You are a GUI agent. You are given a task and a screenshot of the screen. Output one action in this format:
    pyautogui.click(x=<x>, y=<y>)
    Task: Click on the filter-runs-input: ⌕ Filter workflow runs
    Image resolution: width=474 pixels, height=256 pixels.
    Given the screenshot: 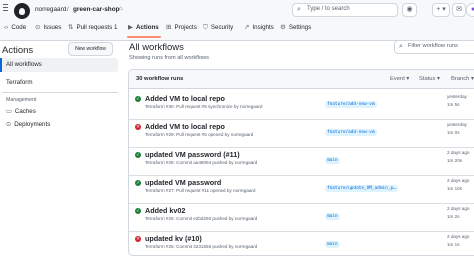 What is the action you would take?
    pyautogui.click(x=434, y=47)
    